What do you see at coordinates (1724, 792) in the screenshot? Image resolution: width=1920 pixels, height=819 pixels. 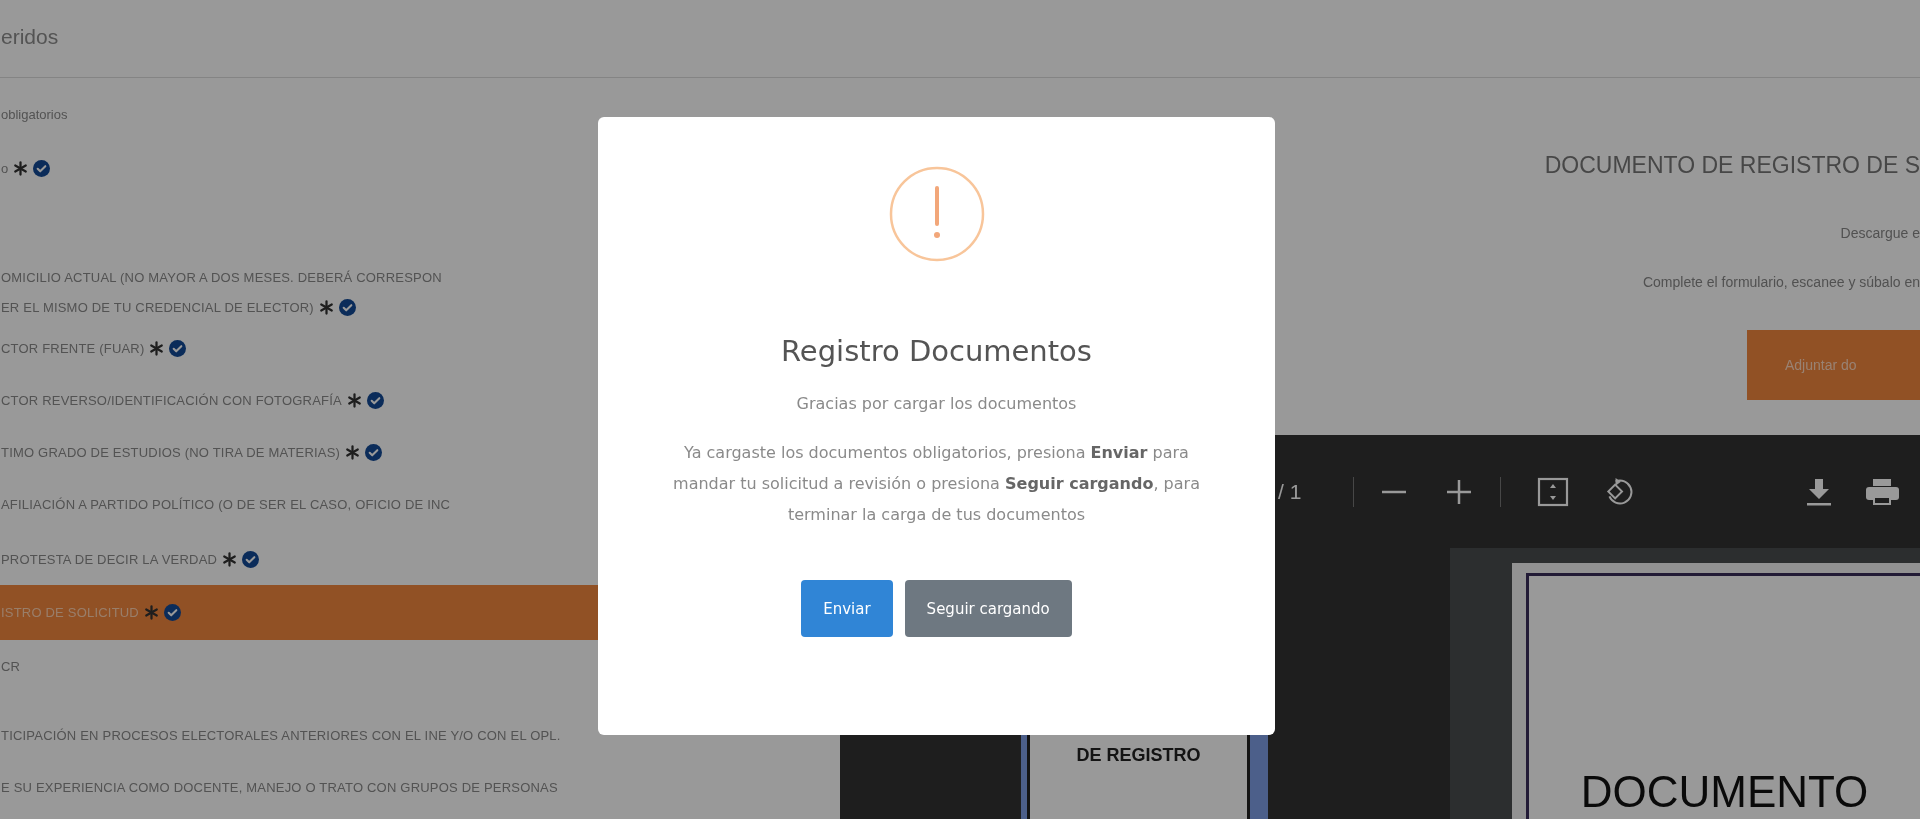 I see `page-heading: DOCUMENTO` at bounding box center [1724, 792].